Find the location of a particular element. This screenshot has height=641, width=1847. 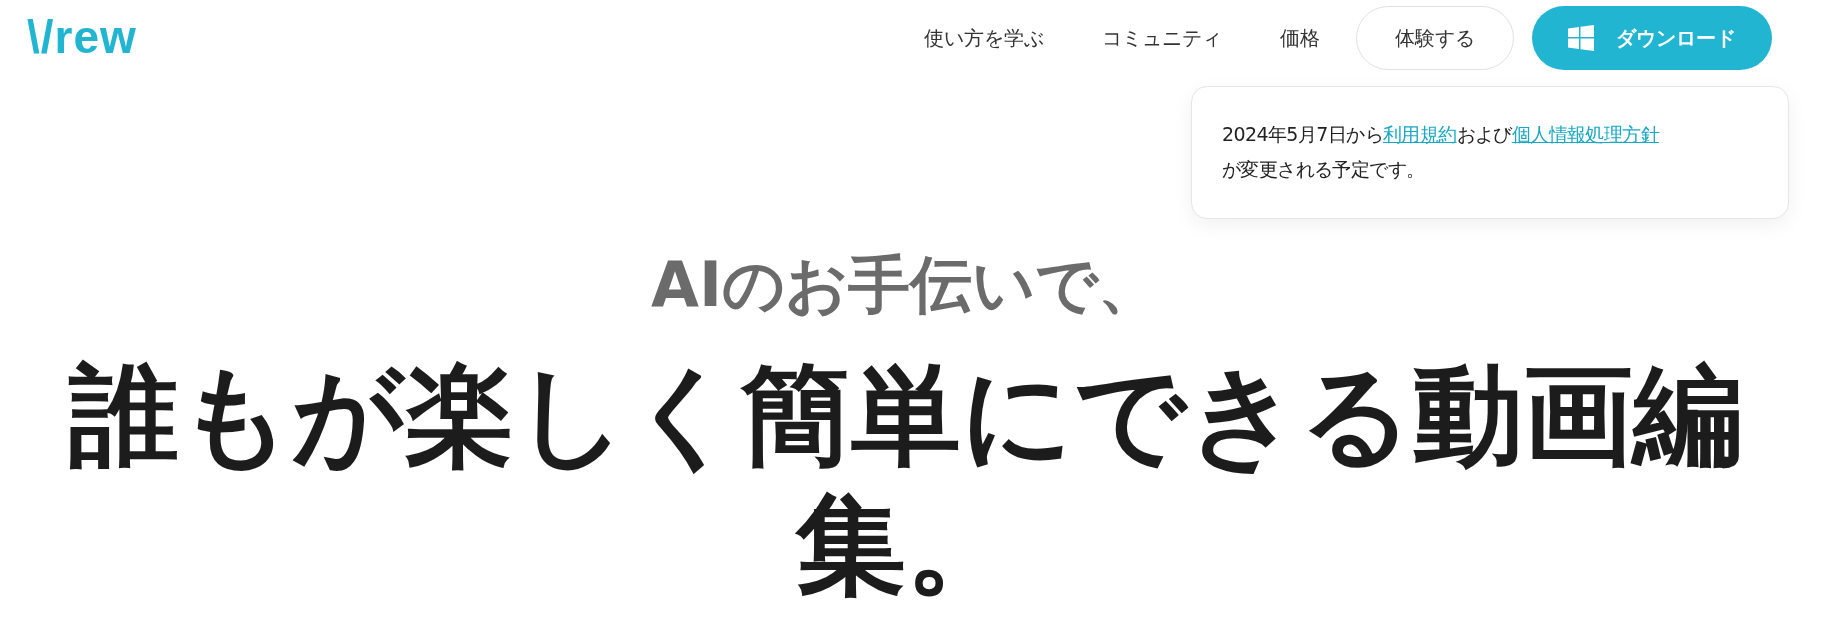

nav-link: 価格 is located at coordinates (1300, 38).